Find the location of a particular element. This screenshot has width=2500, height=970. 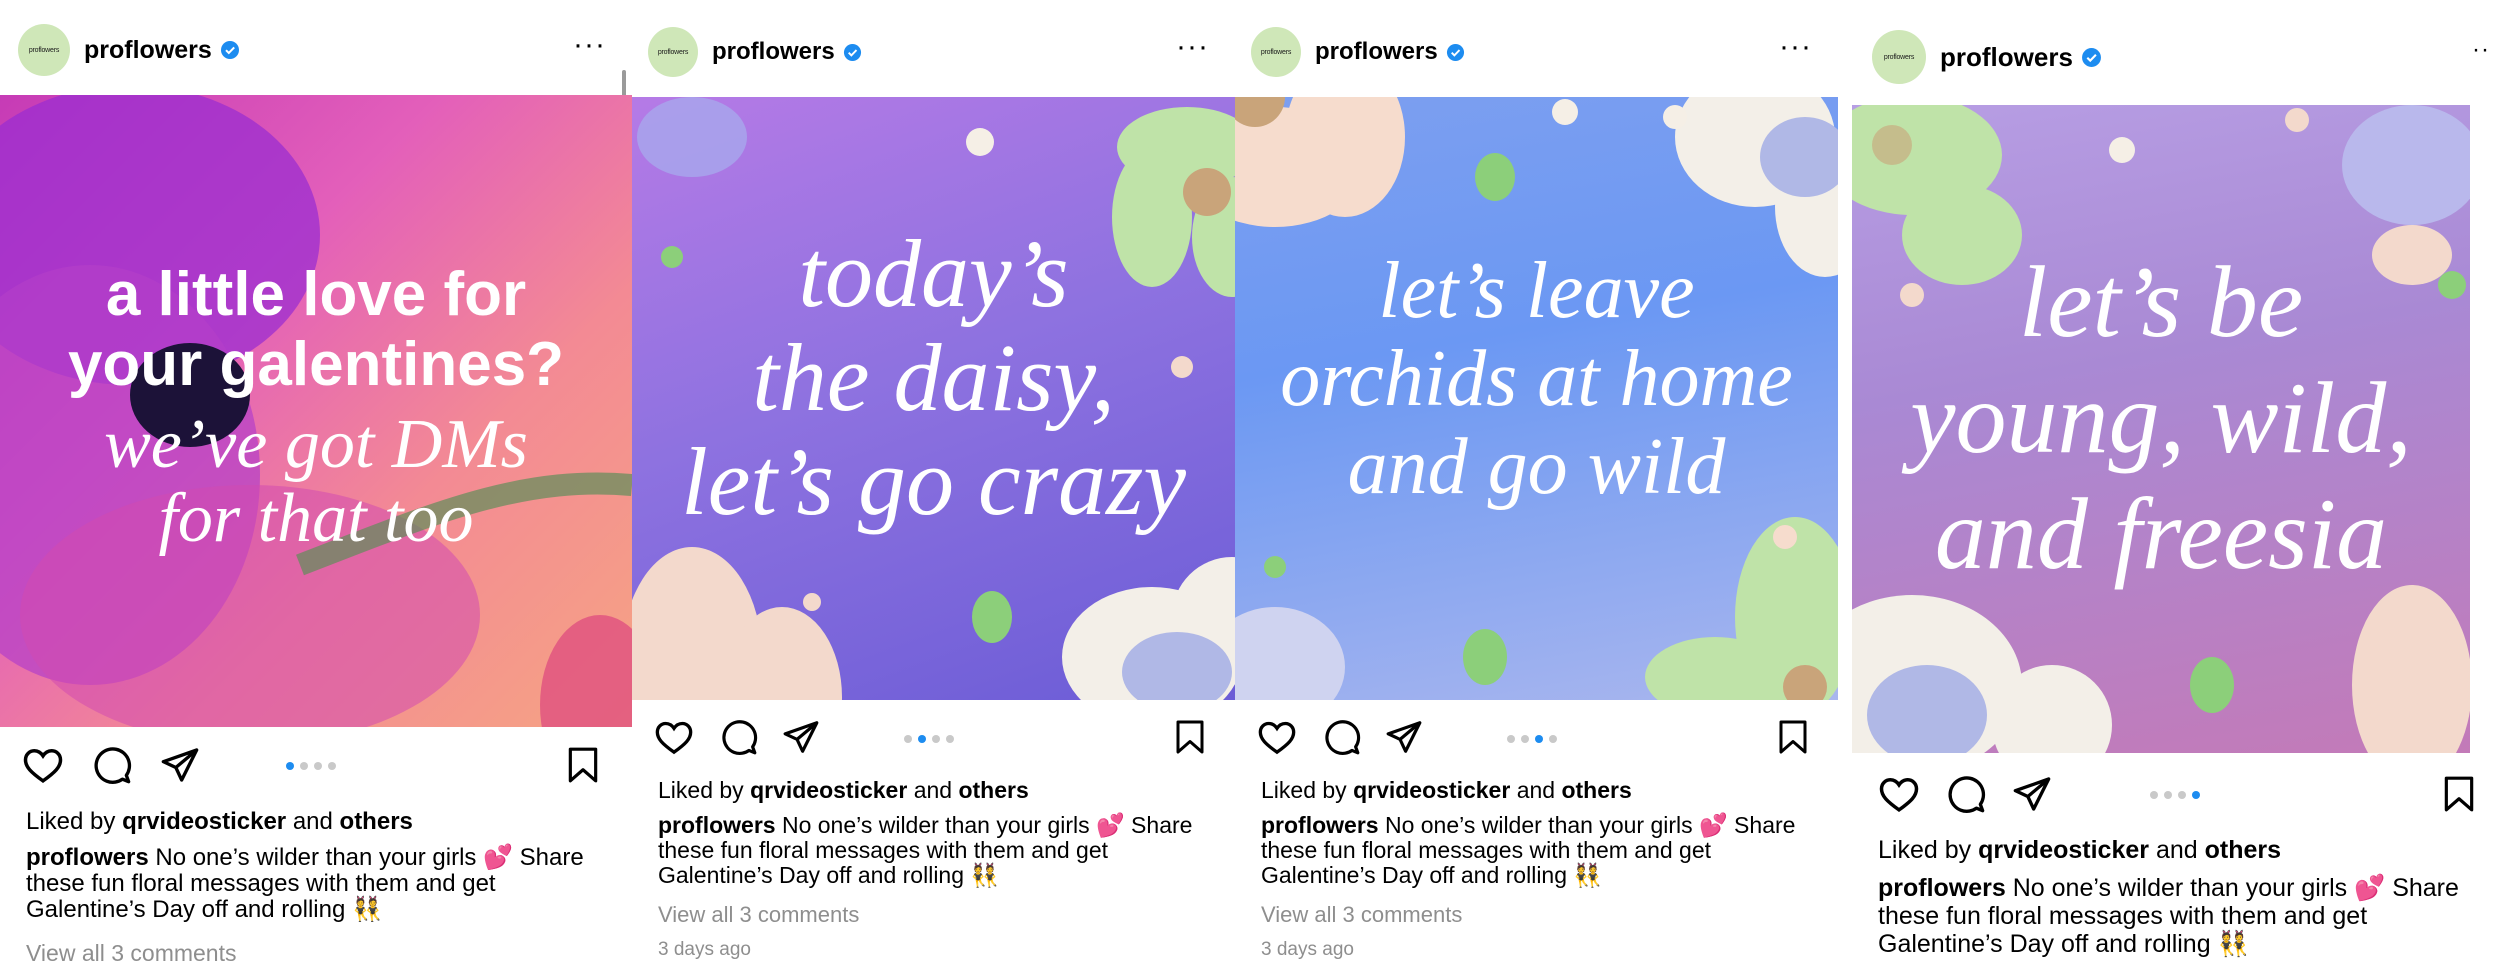

post-image-text: let’s be young, wild, and freesia is located at coordinates (2161, 419).